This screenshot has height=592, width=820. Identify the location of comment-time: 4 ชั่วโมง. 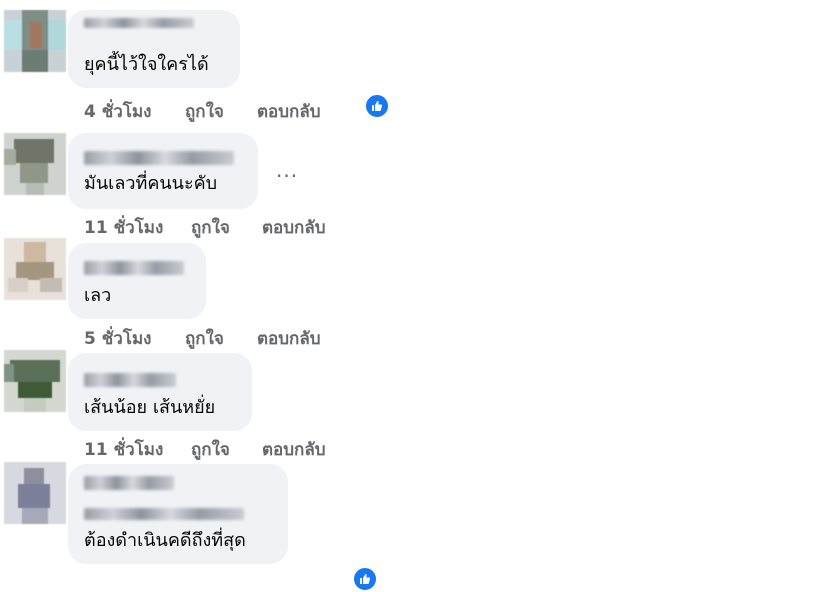
(117, 111).